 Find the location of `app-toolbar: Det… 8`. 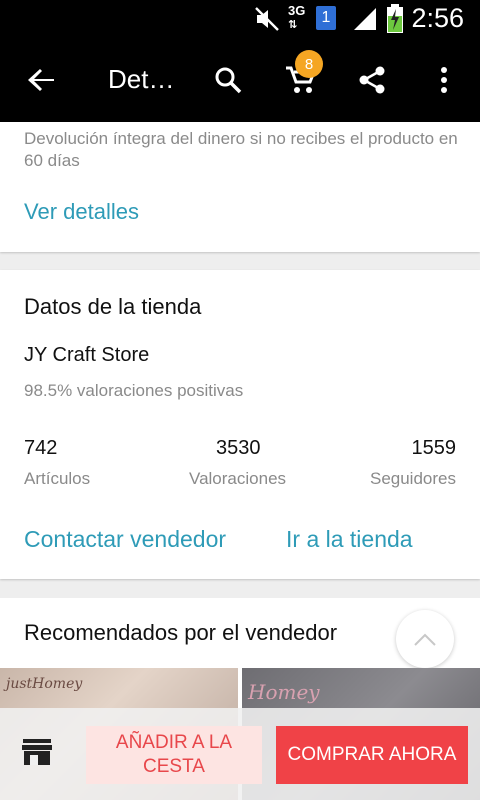

app-toolbar: Det… 8 is located at coordinates (240, 80).